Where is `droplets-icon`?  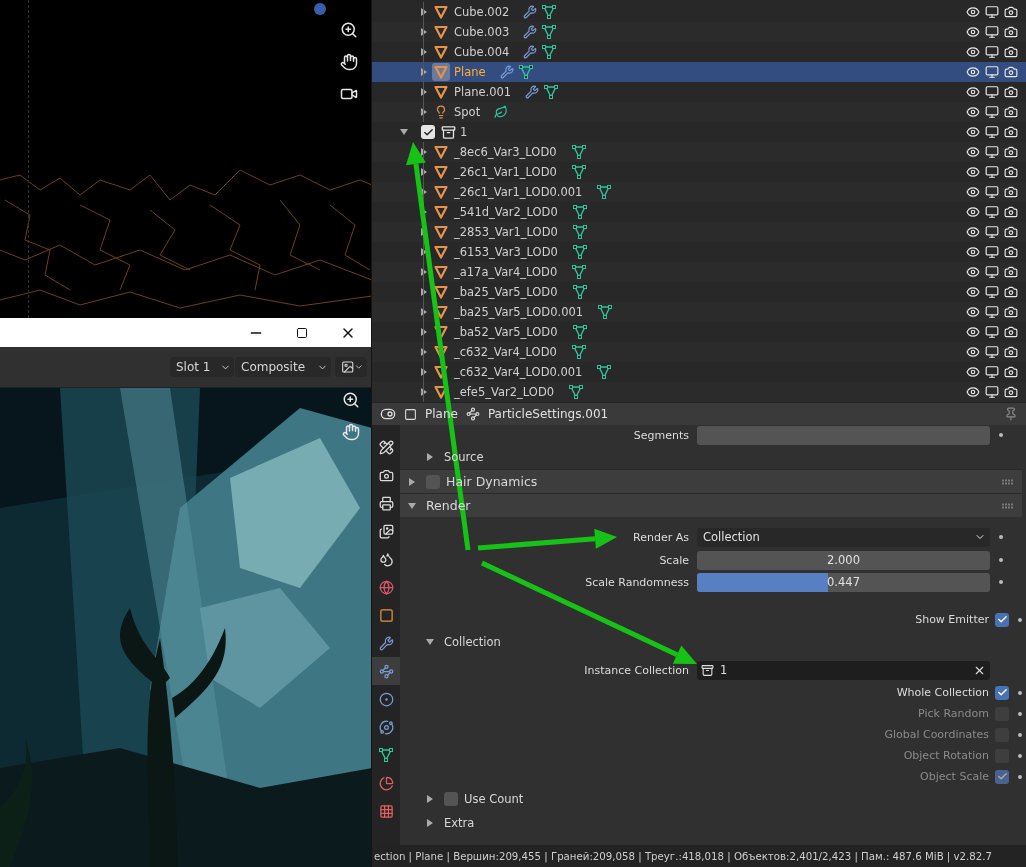 droplets-icon is located at coordinates (386, 559).